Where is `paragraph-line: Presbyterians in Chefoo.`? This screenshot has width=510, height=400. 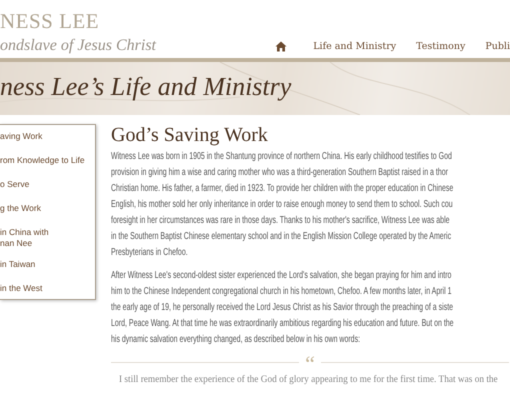
paragraph-line: Presbyterians in Chefoo. is located at coordinates (149, 253).